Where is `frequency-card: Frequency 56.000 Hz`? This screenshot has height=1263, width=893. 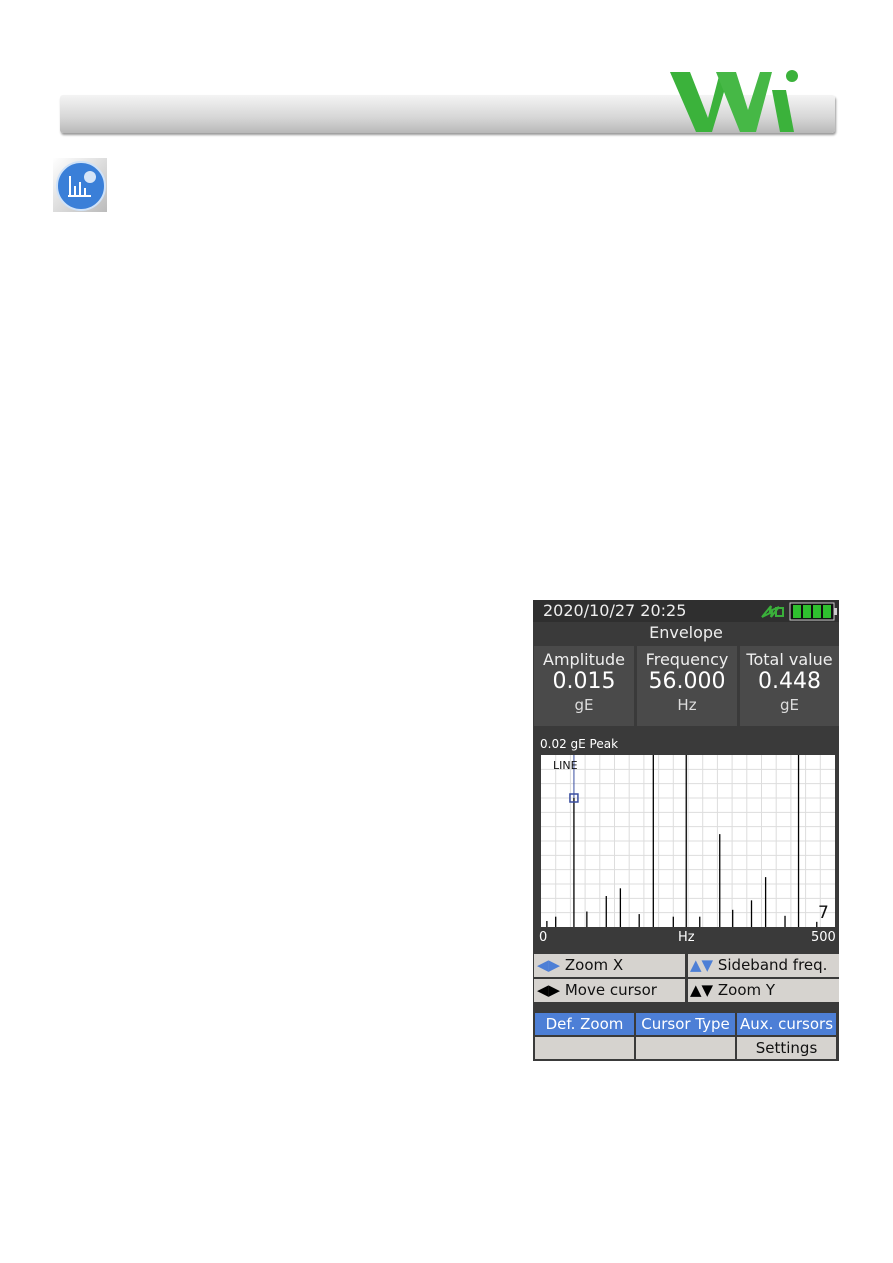 frequency-card: Frequency 56.000 Hz is located at coordinates (687, 686).